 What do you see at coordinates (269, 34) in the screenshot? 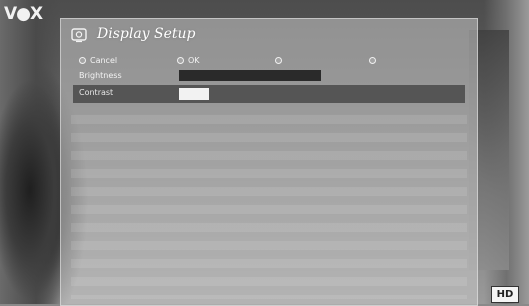
I see `panel-header: Display Setup` at bounding box center [269, 34].